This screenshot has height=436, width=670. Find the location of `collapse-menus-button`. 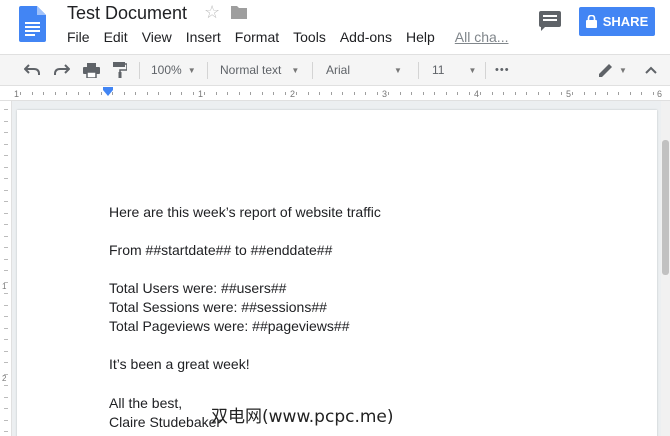

collapse-menus-button is located at coordinates (651, 70).